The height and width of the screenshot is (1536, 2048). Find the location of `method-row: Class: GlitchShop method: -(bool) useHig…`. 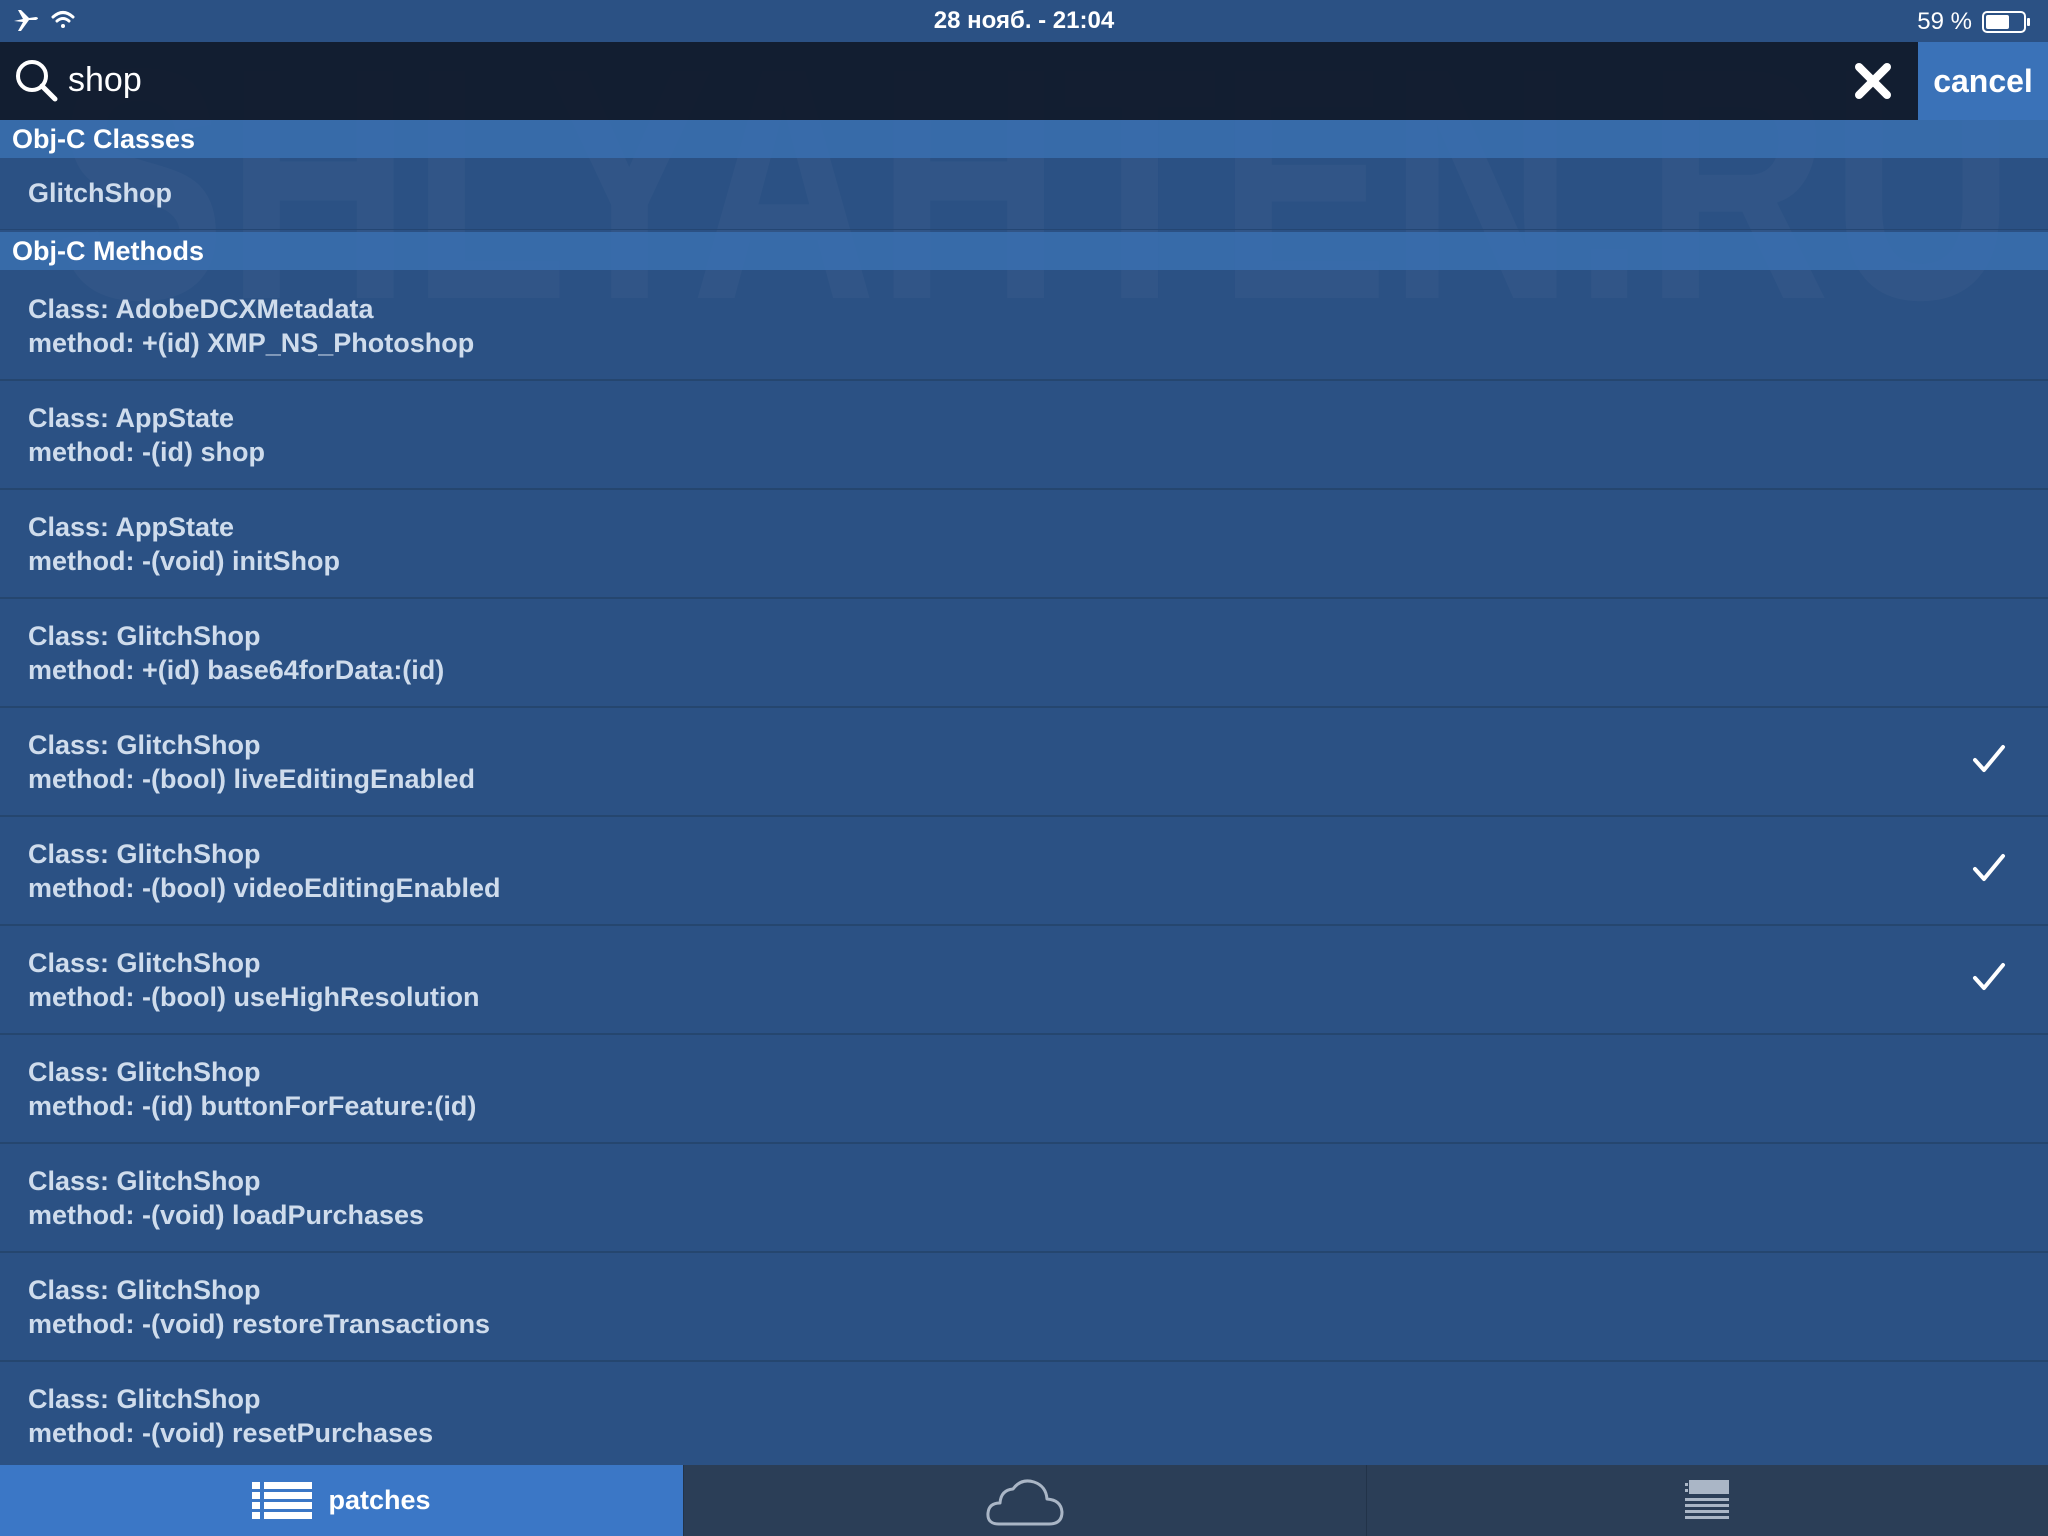

method-row: Class: GlitchShop method: -(bool) useHig… is located at coordinates (1024, 980).